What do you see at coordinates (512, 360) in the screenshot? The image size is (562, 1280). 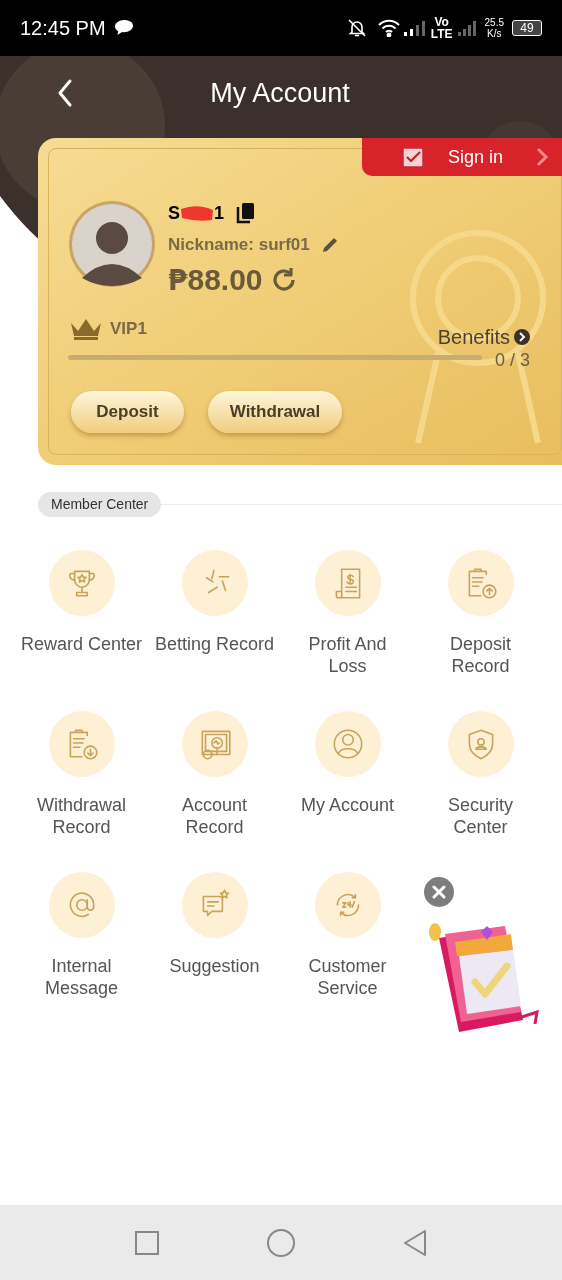 I see `progress-count: 0 / 3` at bounding box center [512, 360].